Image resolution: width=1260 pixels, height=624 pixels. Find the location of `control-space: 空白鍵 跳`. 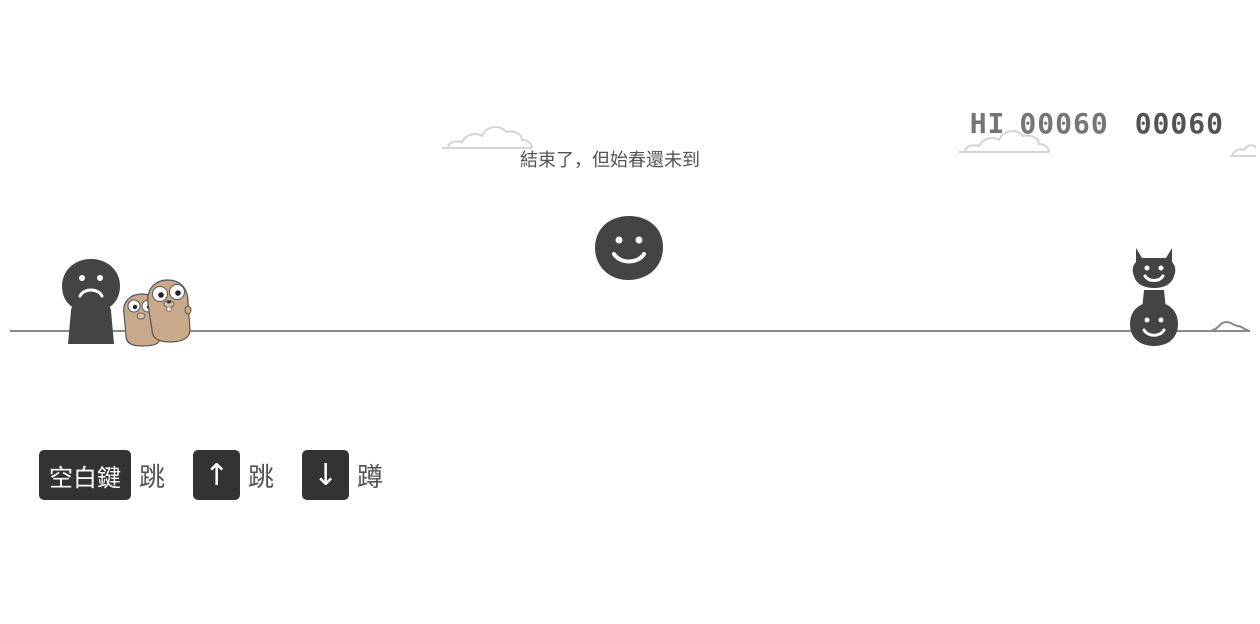

control-space: 空白鍵 跳 is located at coordinates (102, 475).